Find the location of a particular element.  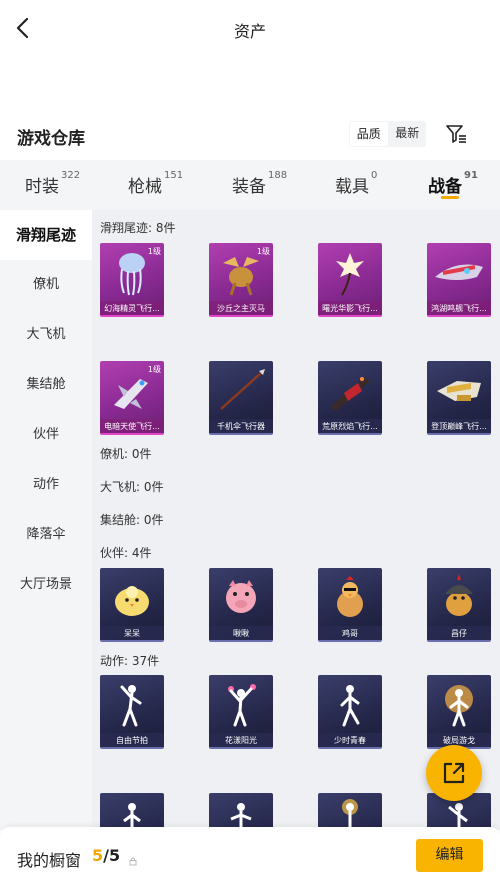

category-tabs: 时装322 枪械151 装备188 载具0 战备91 is located at coordinates (250, 185).